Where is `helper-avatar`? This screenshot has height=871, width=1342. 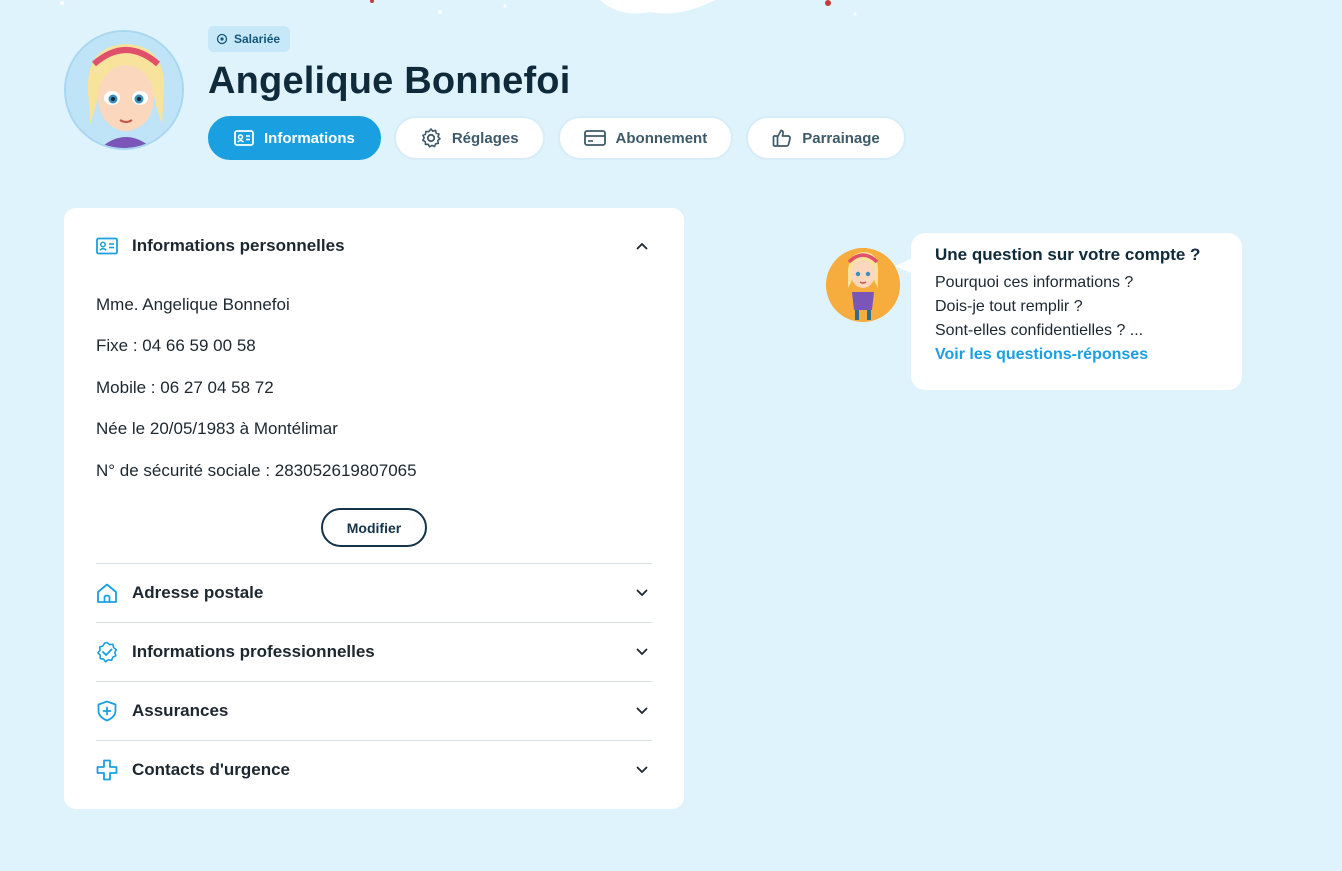 helper-avatar is located at coordinates (863, 285).